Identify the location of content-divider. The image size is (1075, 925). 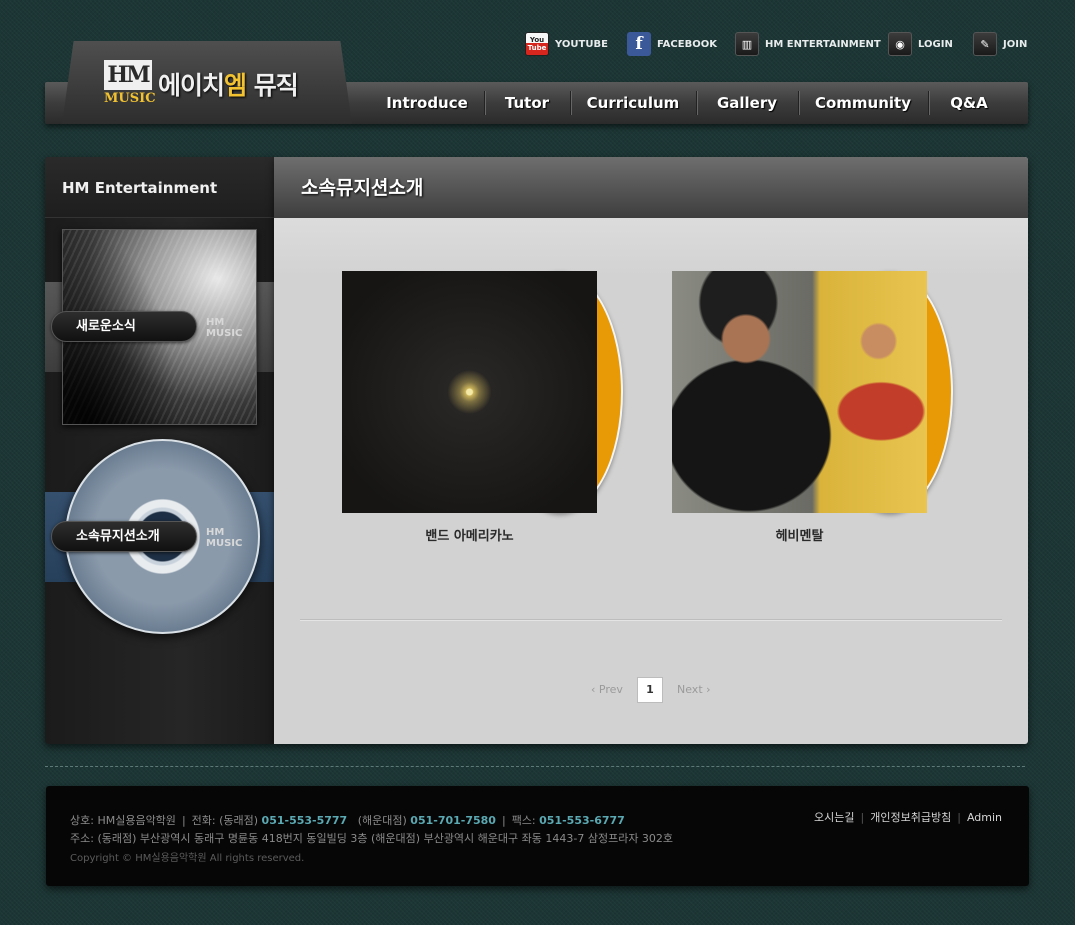
(651, 619).